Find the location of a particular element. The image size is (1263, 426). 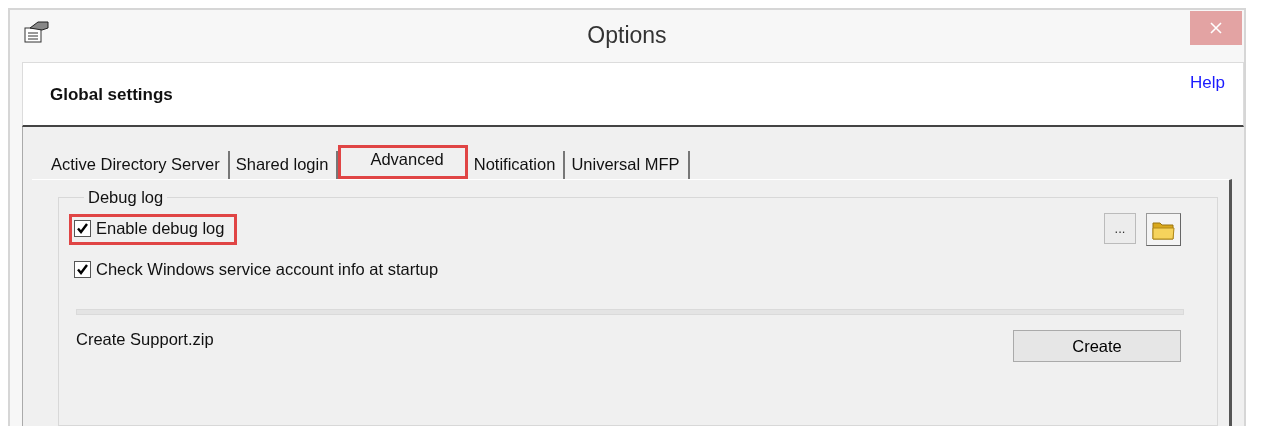

close-icon is located at coordinates (1216, 28).